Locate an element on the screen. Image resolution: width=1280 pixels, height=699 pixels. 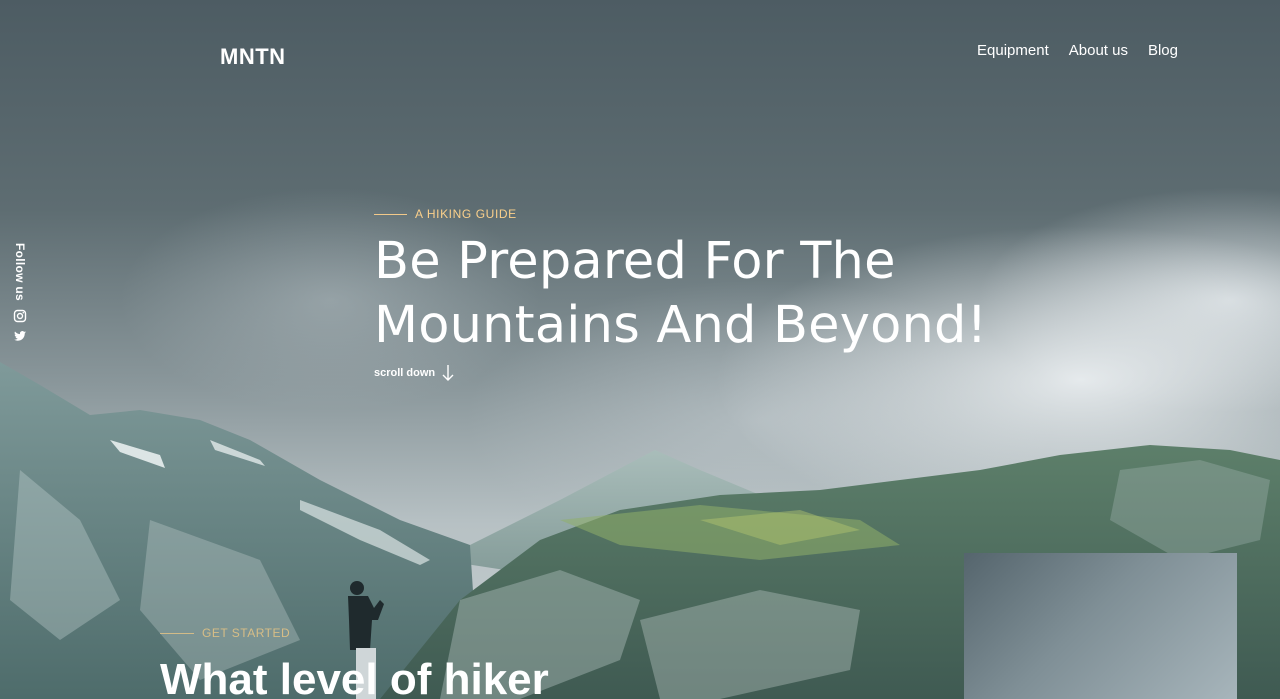
hero-title-line-1: Be Prepared For The is located at coordinates (635, 261).